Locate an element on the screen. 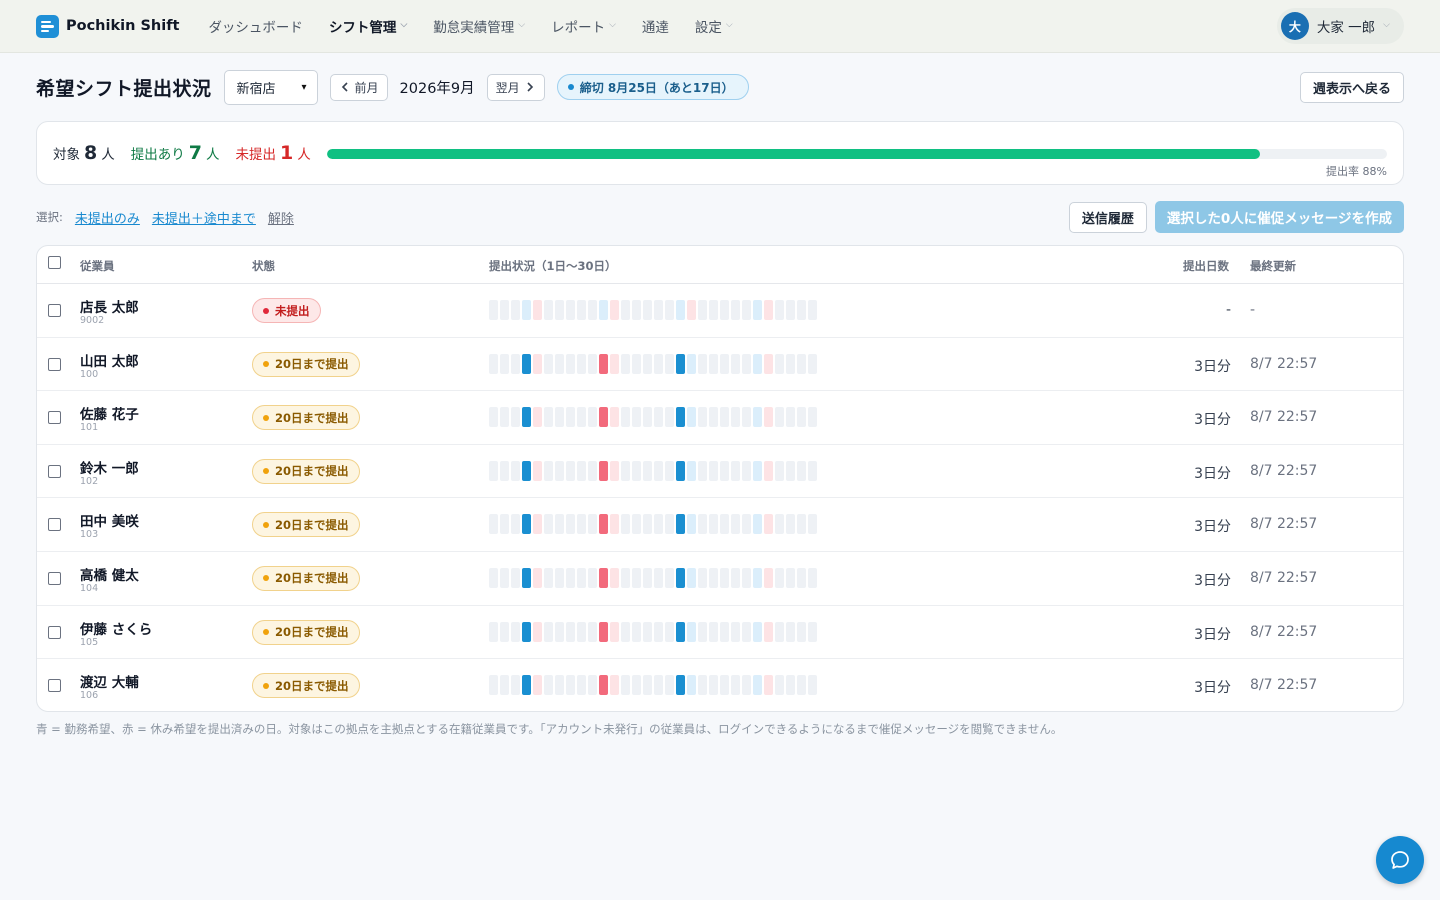 This screenshot has height=900, width=1440. table-row: 高橋 健太 104 20日まで提出 3日分 8/7 22:57 is located at coordinates (720, 579).